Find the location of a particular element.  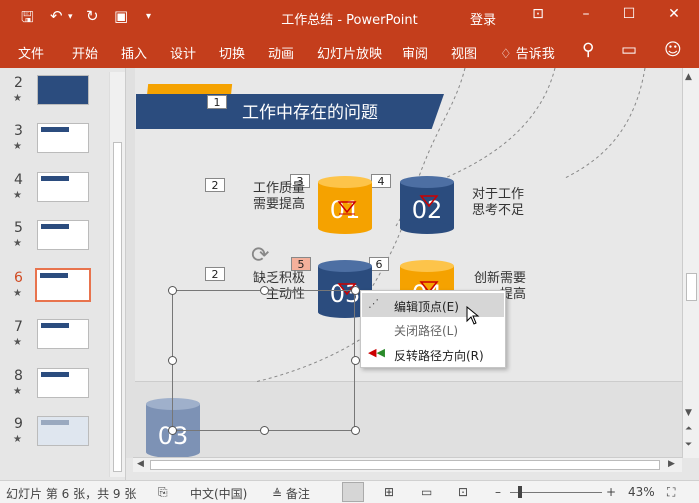

thumbnail-slide-9: 9 ★ is located at coordinates (55, 435).